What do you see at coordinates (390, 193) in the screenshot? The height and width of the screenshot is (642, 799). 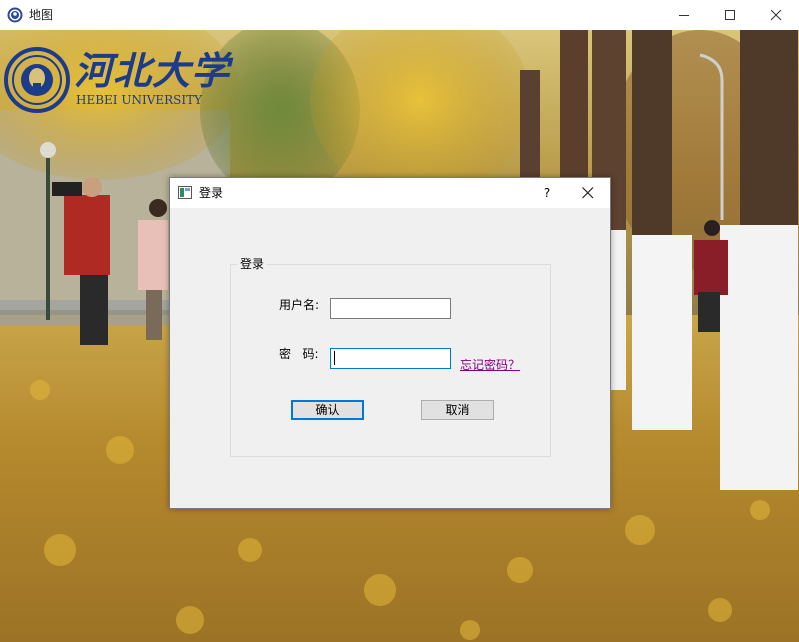 I see `dialog-title-bar: 登录 ?` at bounding box center [390, 193].